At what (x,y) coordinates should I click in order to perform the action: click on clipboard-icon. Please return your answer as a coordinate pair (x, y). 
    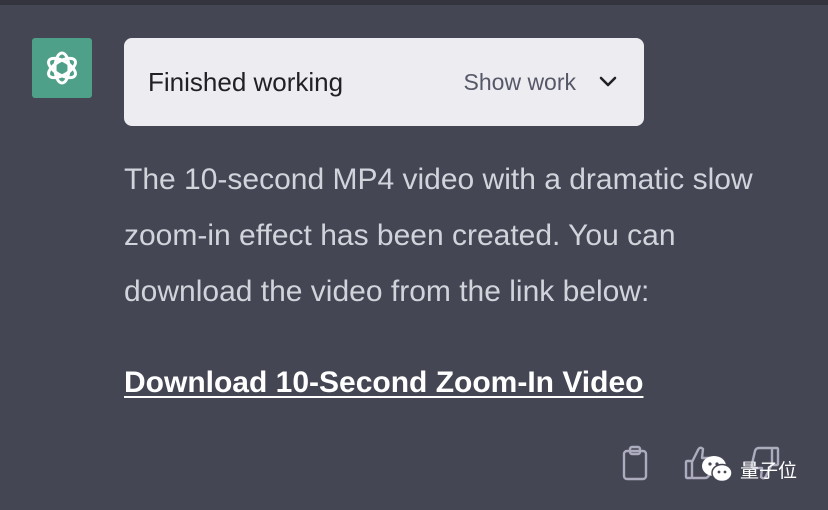
    Looking at the image, I should click on (635, 463).